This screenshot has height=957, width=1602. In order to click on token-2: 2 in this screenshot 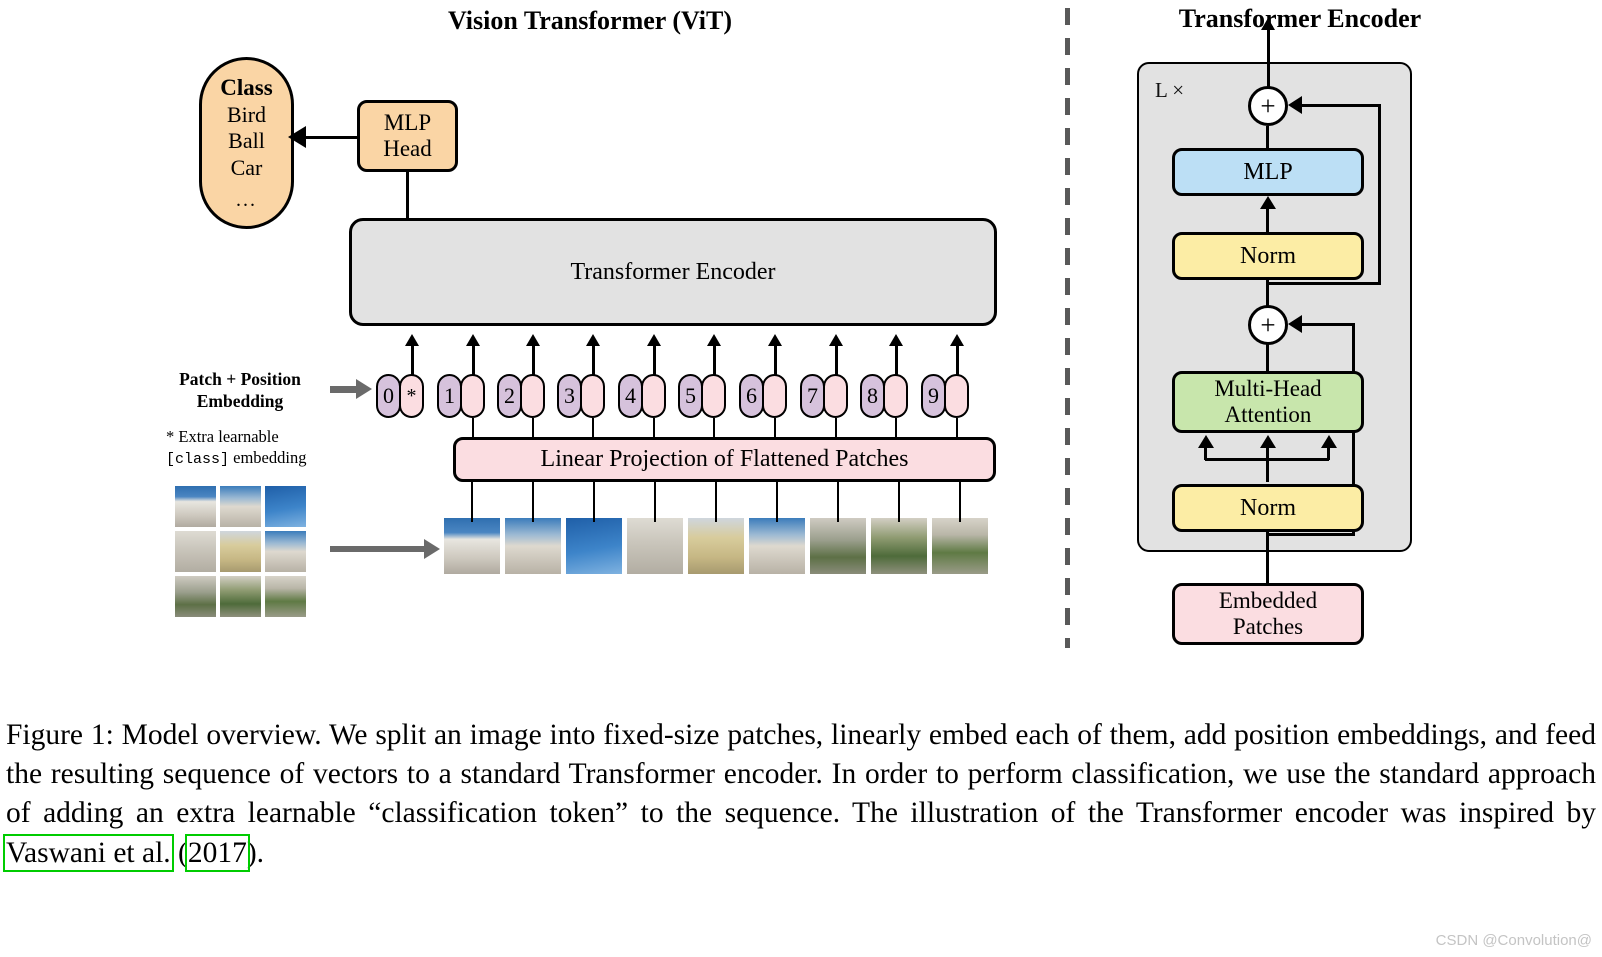, I will do `click(521, 396)`.